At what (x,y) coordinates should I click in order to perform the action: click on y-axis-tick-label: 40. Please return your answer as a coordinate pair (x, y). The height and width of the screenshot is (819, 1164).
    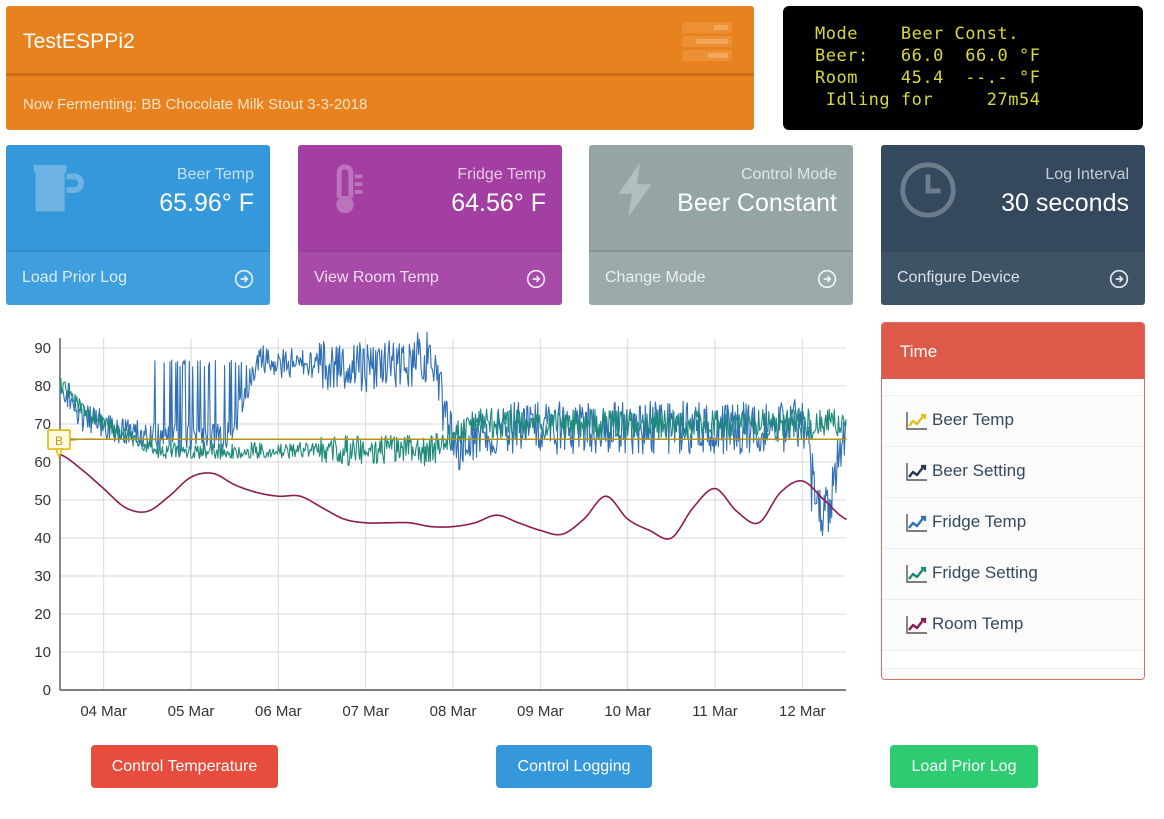
    Looking at the image, I should click on (42, 538).